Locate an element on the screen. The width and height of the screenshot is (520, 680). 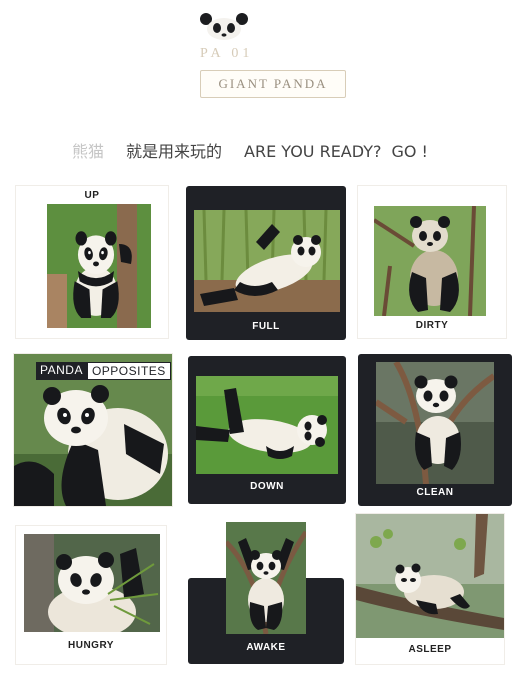
tagline-zh: 就是用来玩的 is located at coordinates (174, 151).